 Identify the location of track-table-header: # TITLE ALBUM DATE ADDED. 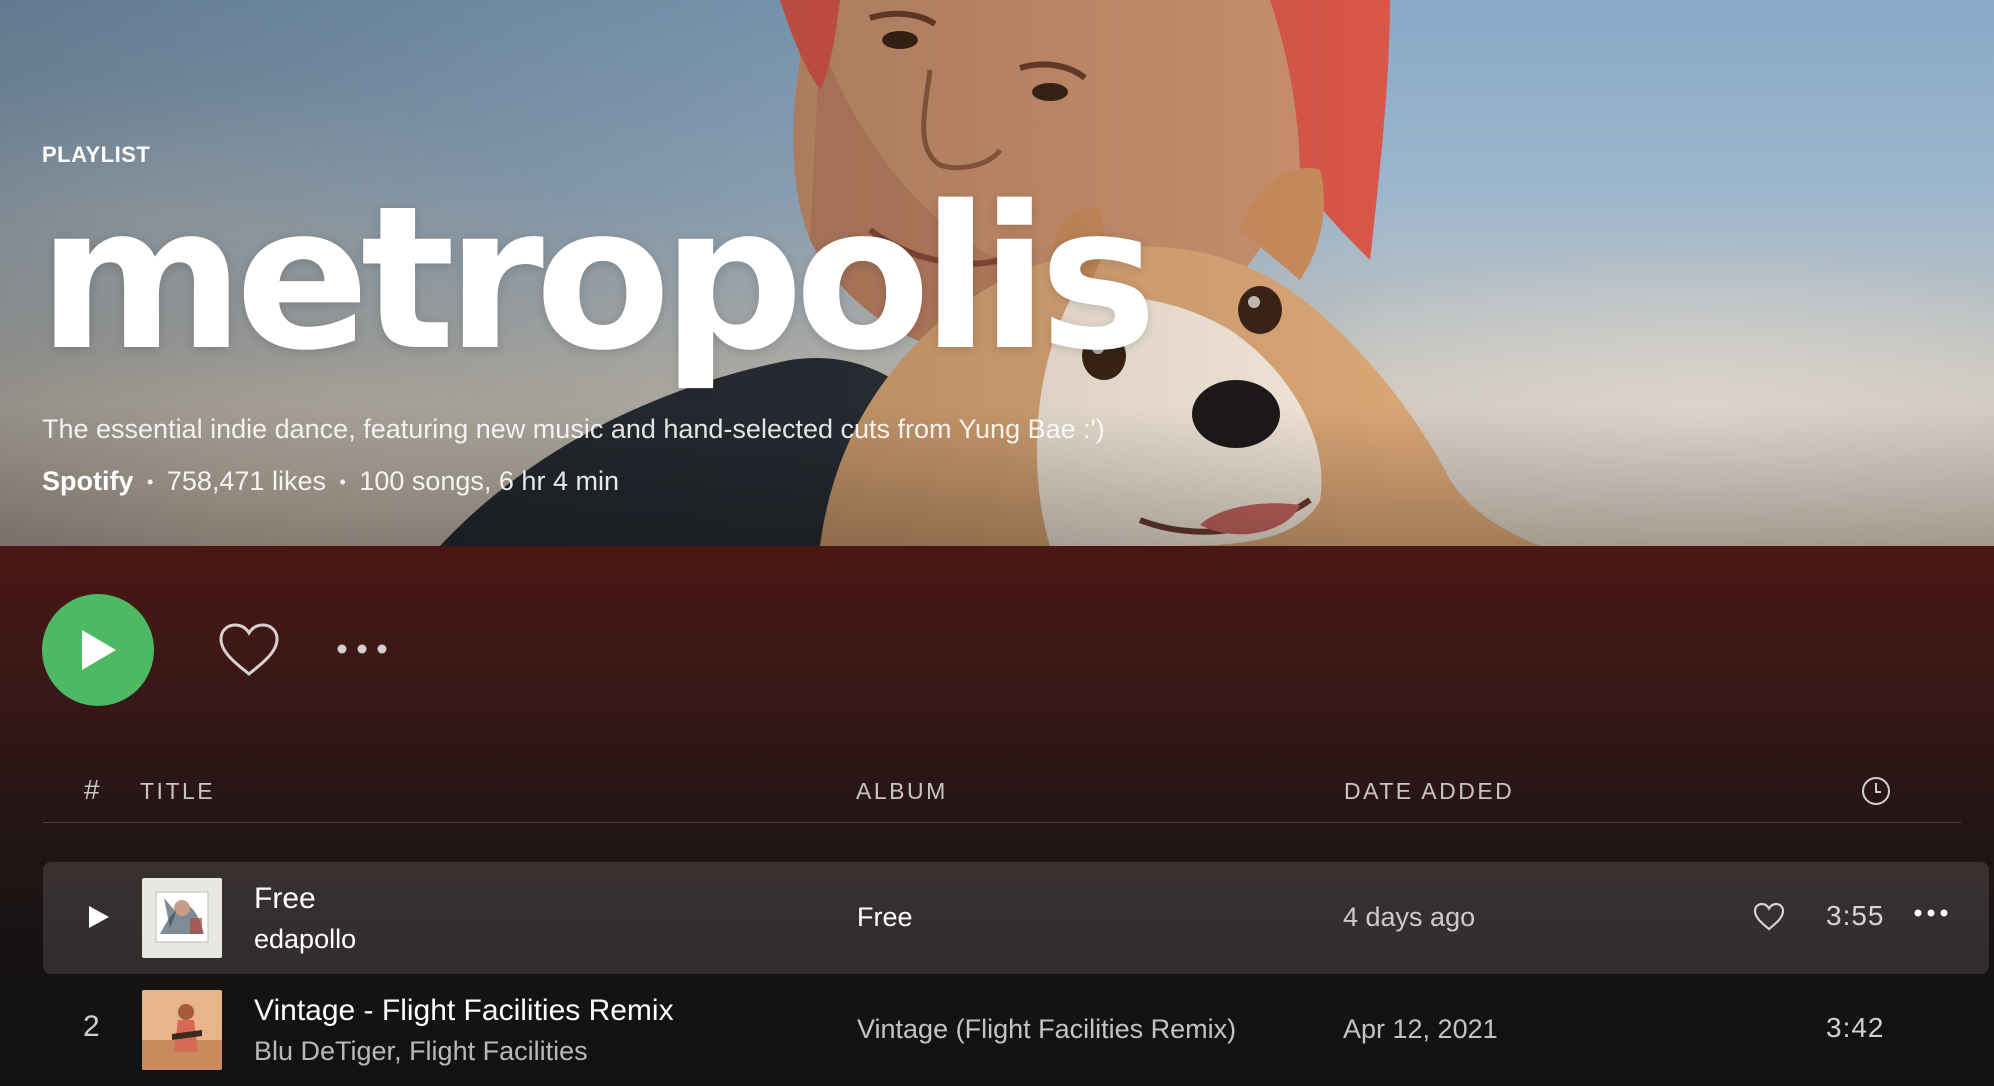
(1002, 796).